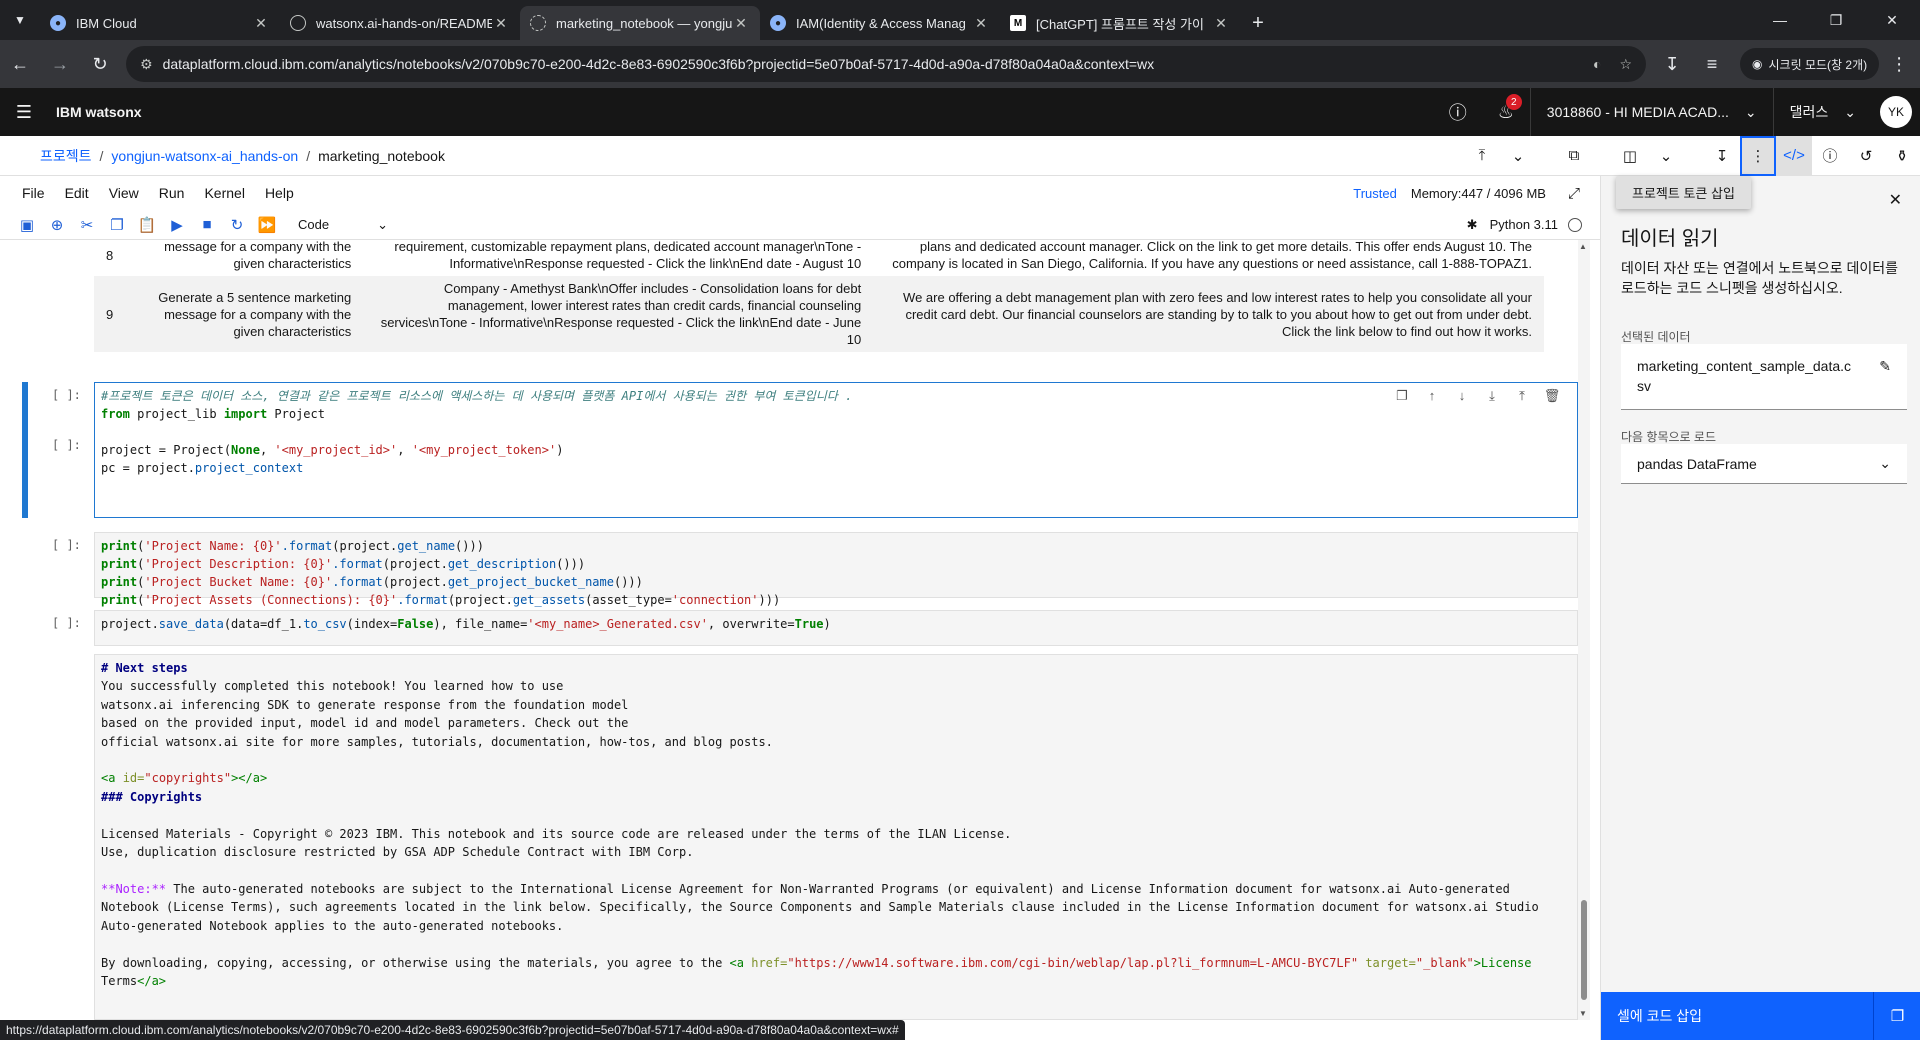 The width and height of the screenshot is (1920, 1040). I want to click on edit-pencil-icon: ✎, so click(1885, 382).